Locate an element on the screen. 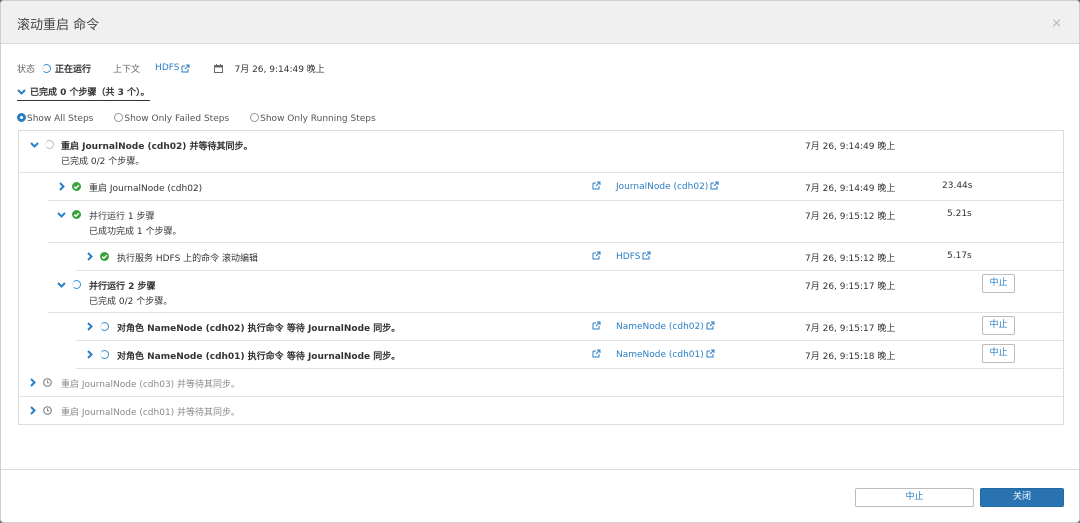  progress-toggle: 已完成 0 个步骤（共 3 个）。 is located at coordinates (83, 93).